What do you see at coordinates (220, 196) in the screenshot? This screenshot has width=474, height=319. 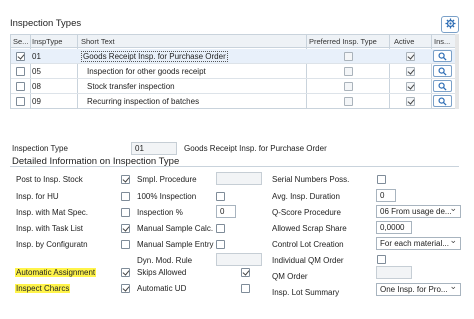 I see `100-inspection-checkbox` at bounding box center [220, 196].